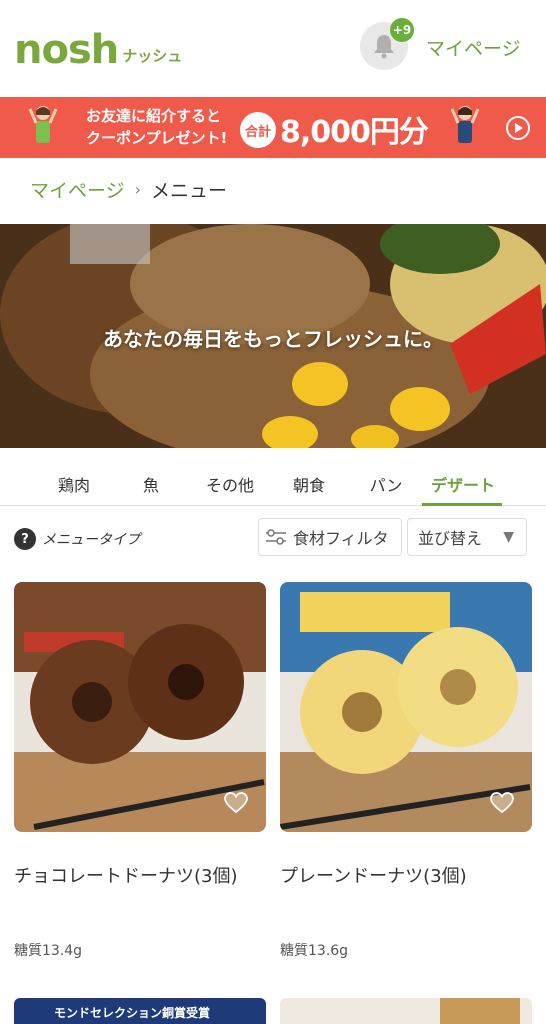 The image size is (546, 1024). Describe the element at coordinates (157, 138) in the screenshot. I see `banner-line2: クーポンプレゼント!` at that location.